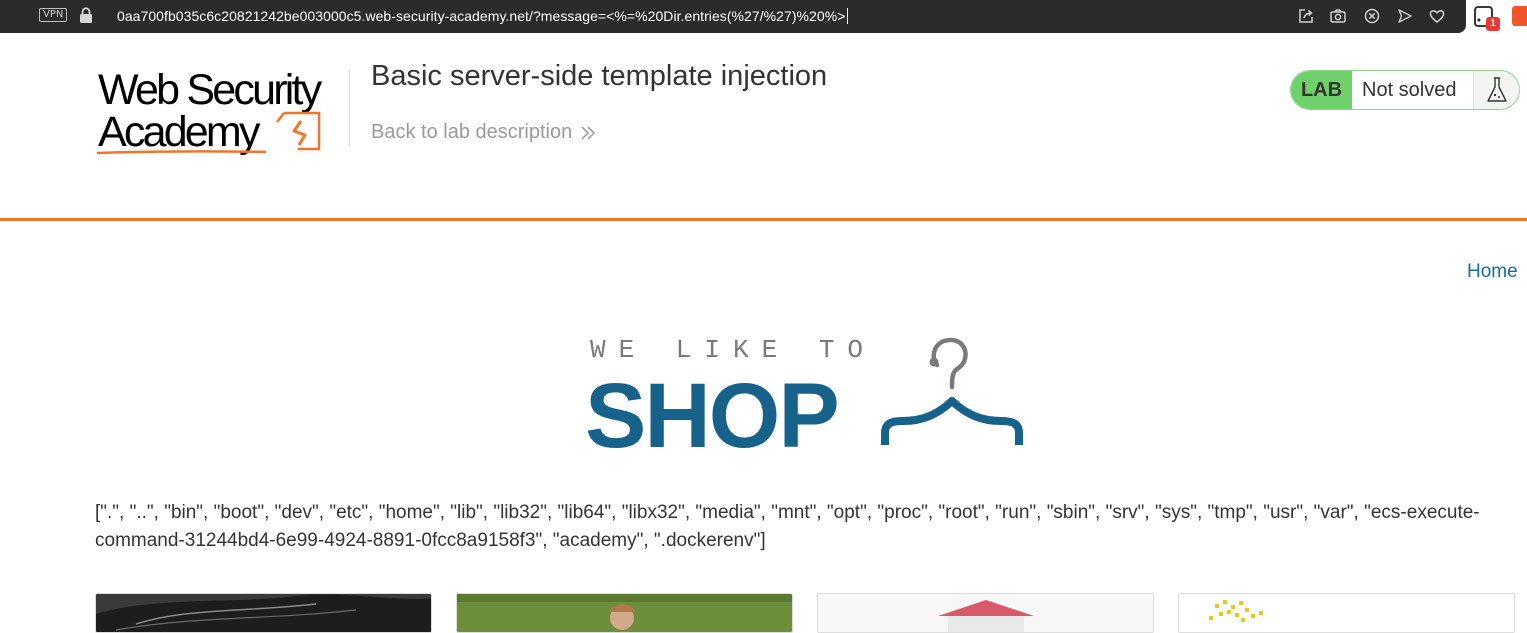 The image size is (1527, 633). I want to click on logo-line2: Academy, so click(179, 132).